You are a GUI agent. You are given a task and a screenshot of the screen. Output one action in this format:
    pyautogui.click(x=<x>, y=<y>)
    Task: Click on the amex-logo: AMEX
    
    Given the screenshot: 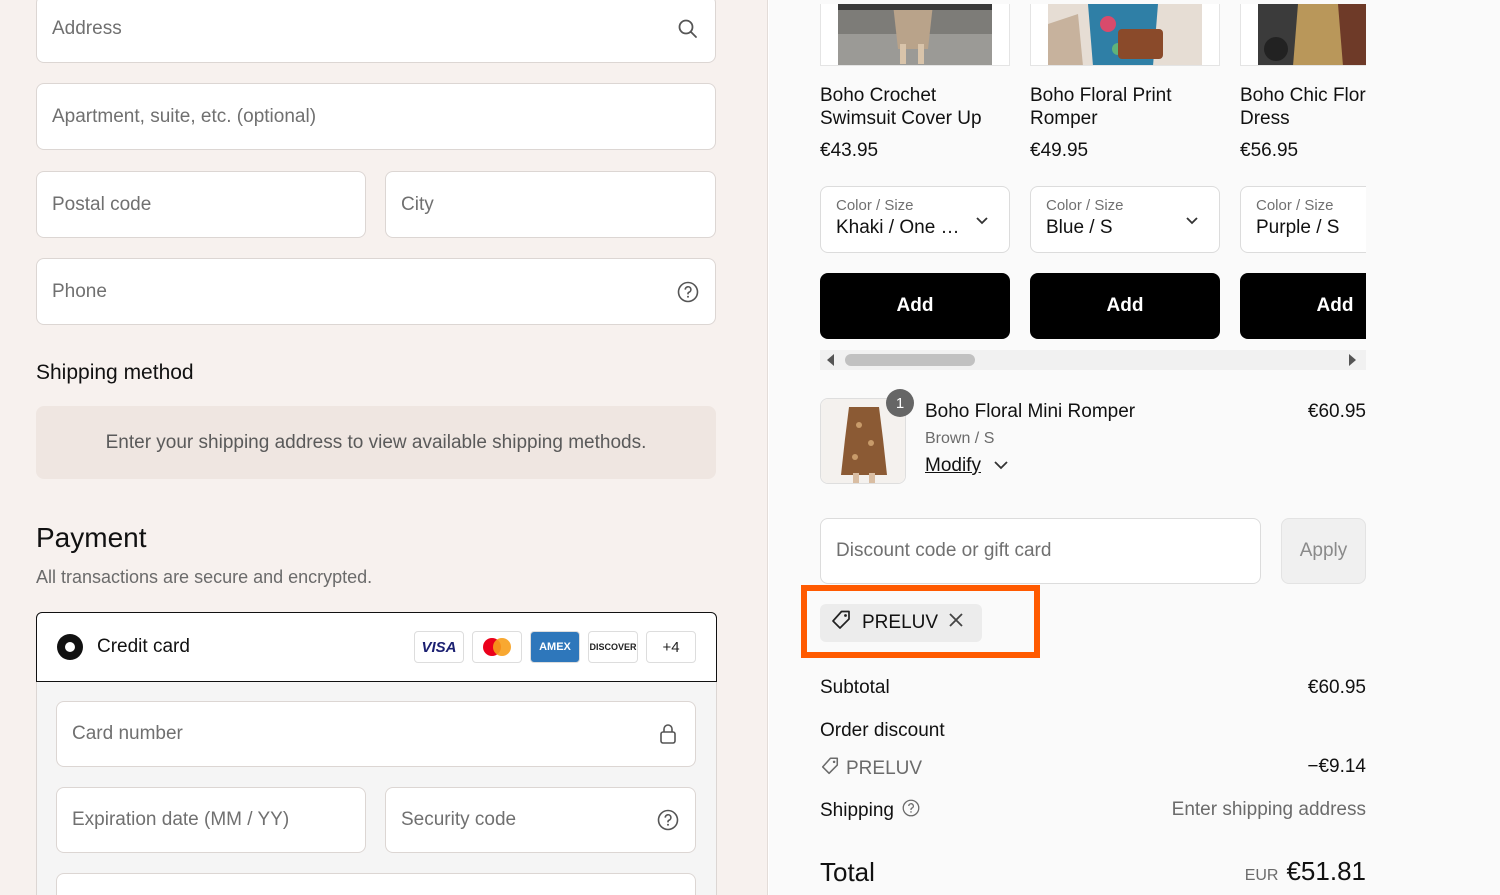 What is the action you would take?
    pyautogui.click(x=555, y=647)
    